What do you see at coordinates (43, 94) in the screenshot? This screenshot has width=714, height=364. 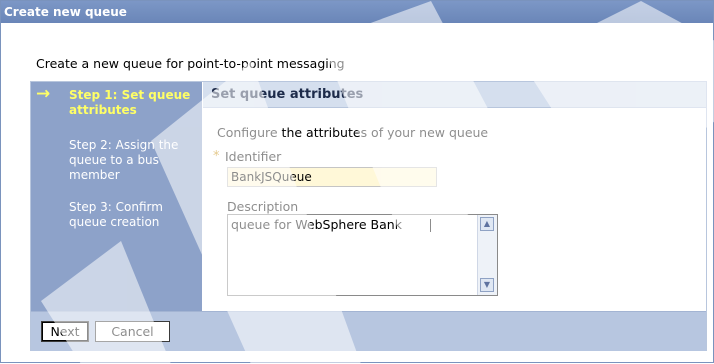 I see `right-arrow-icon: →` at bounding box center [43, 94].